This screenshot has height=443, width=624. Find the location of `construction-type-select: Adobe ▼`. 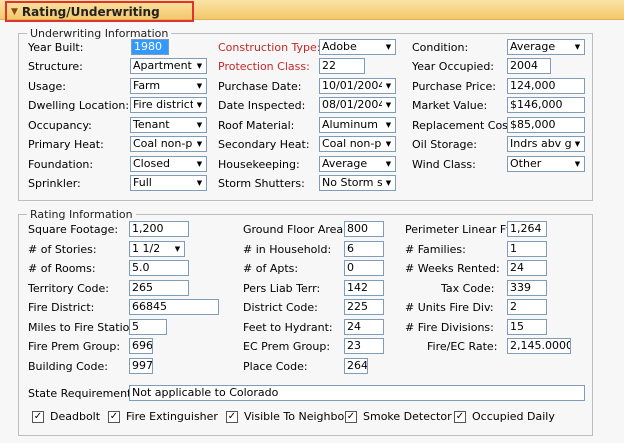

construction-type-select: Adobe ▼ is located at coordinates (357, 47).